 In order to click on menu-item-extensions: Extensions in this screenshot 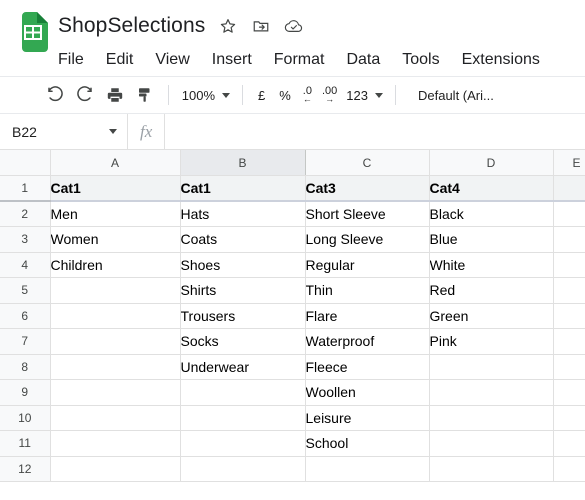, I will do `click(501, 60)`.